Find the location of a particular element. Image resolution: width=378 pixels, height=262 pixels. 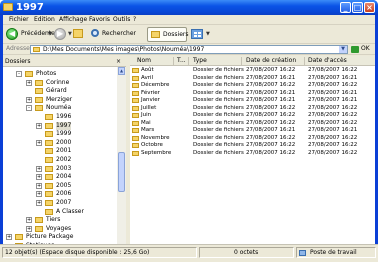

tree-item: - Nouméa is located at coordinates (60, 108).